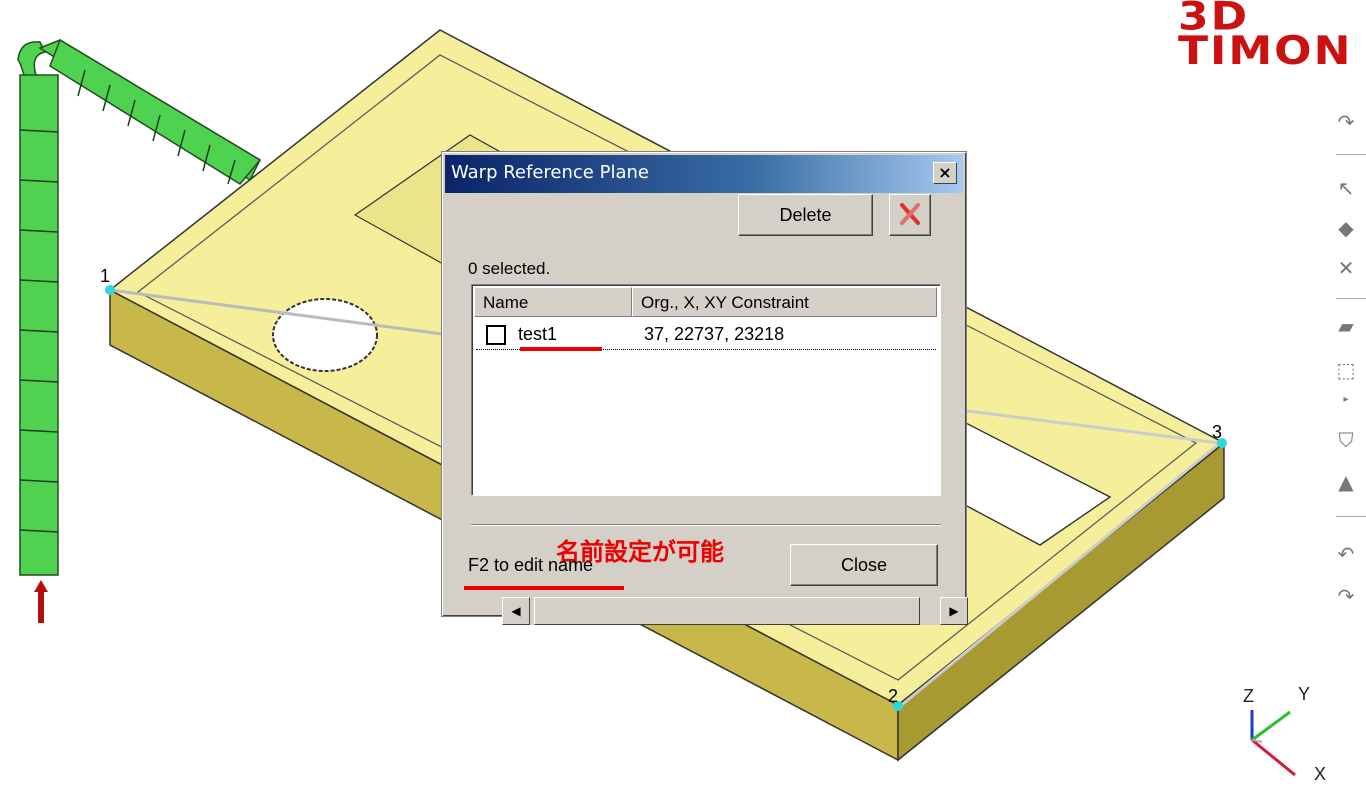 The width and height of the screenshot is (1366, 787). Describe the element at coordinates (325, 335) in the screenshot. I see `plate-hole` at that location.